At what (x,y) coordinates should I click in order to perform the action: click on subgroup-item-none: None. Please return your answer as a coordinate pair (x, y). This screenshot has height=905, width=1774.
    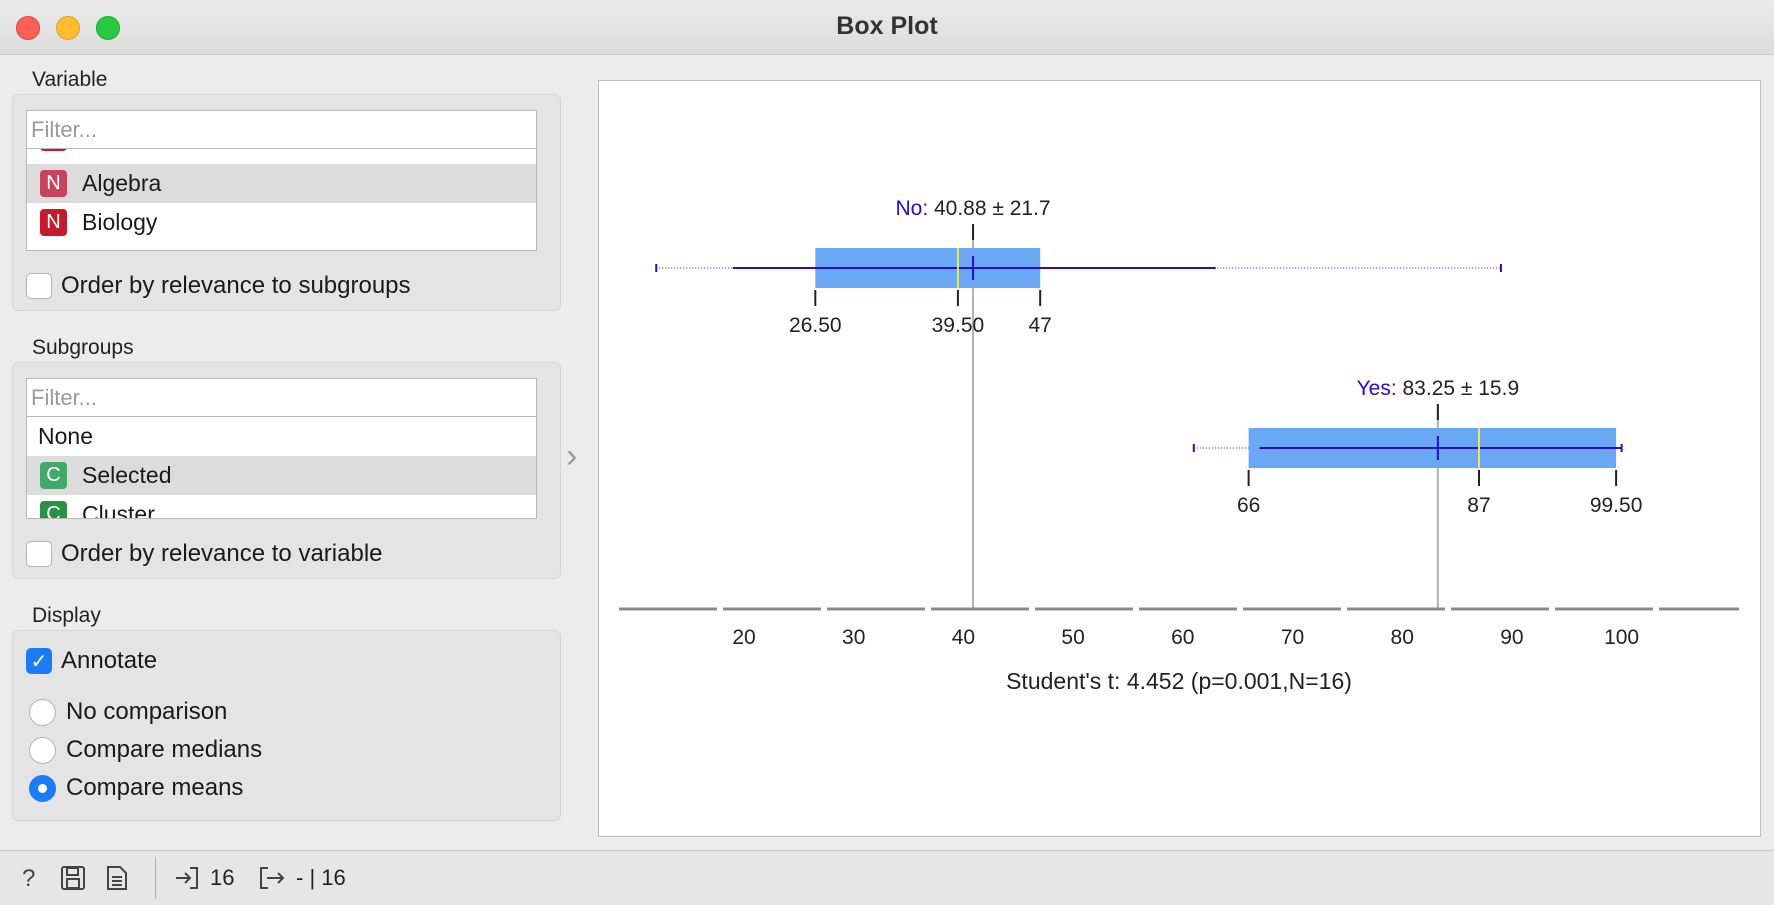
    Looking at the image, I should click on (281, 436).